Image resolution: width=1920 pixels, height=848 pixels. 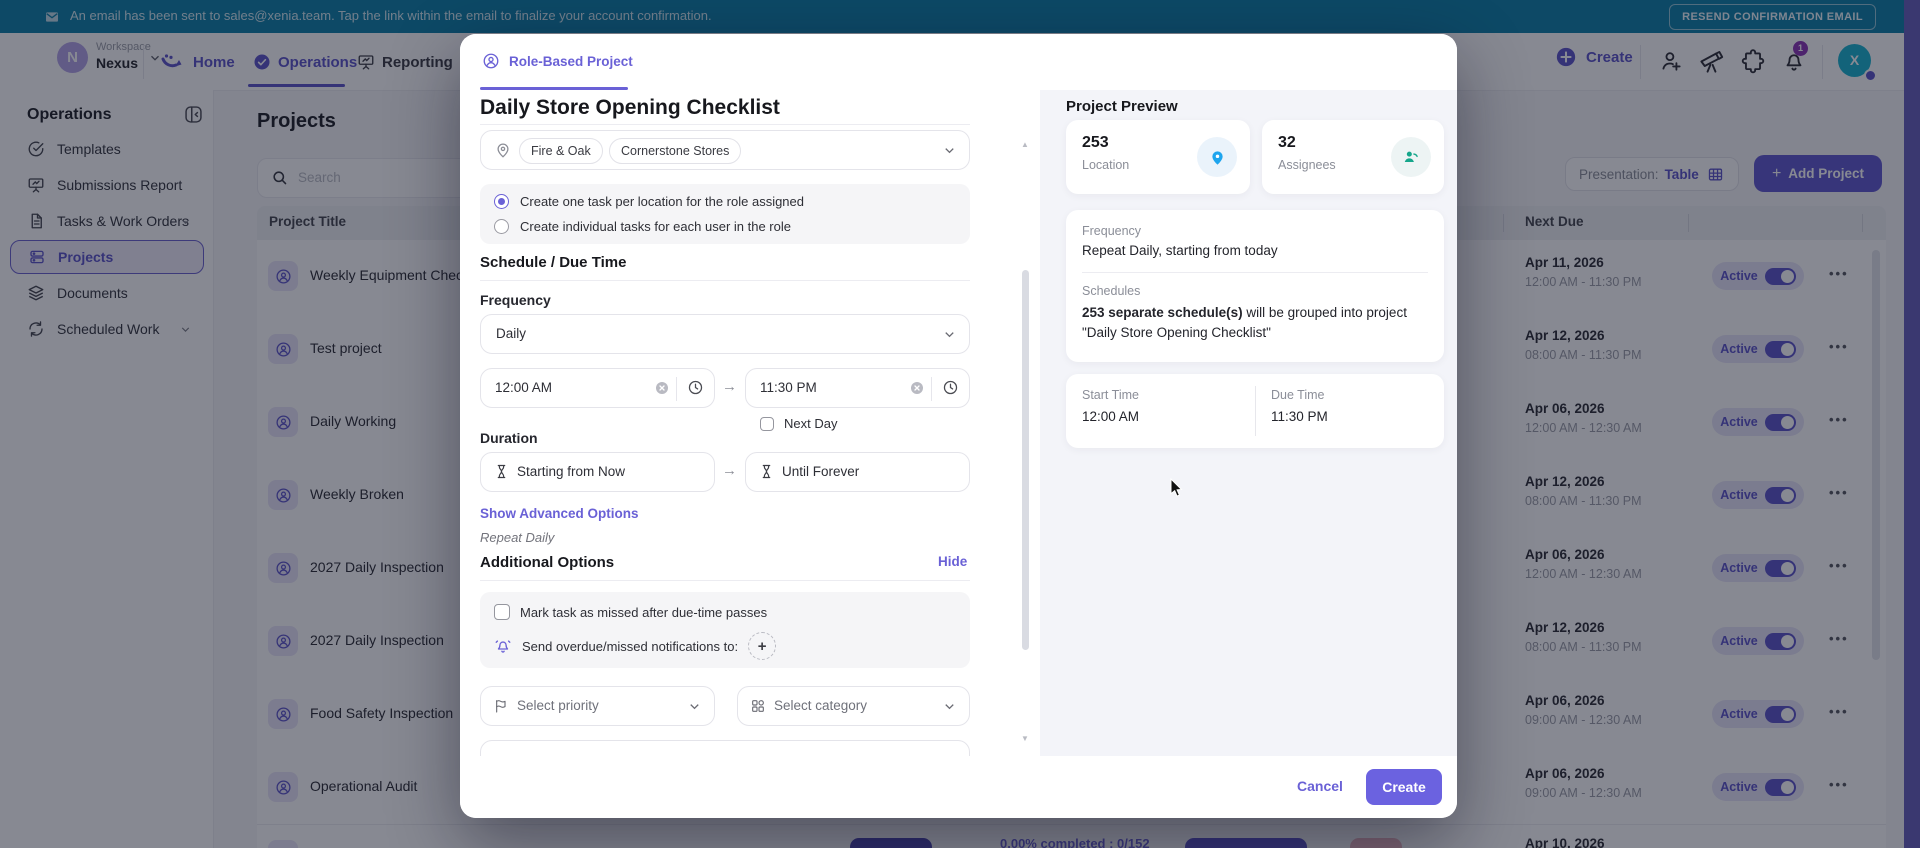 What do you see at coordinates (509, 438) in the screenshot?
I see `duration-label: Duration` at bounding box center [509, 438].